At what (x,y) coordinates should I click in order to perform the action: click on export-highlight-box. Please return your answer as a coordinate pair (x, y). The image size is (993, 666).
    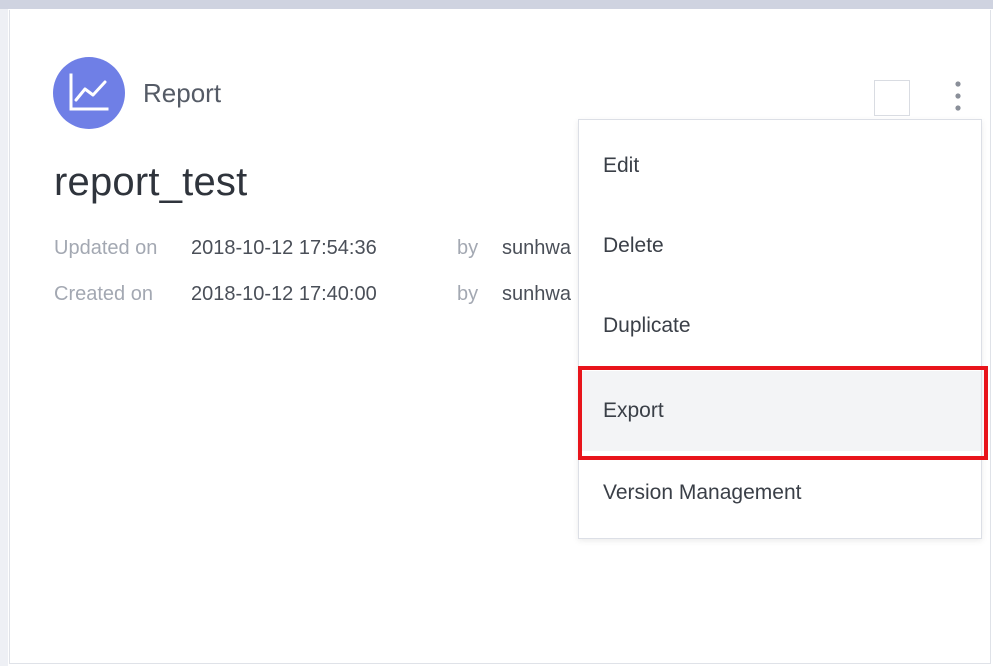
    Looking at the image, I should click on (783, 413).